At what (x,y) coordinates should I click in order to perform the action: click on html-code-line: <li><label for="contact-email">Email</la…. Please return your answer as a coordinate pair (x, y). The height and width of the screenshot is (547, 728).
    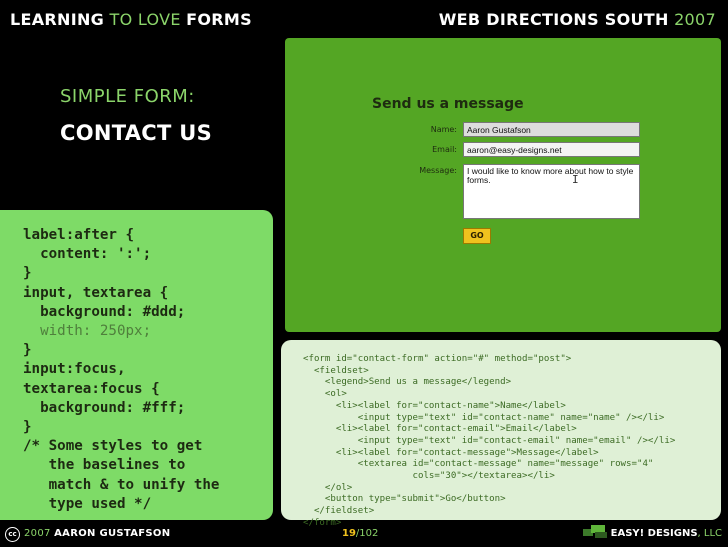
    Looking at the image, I should click on (440, 429).